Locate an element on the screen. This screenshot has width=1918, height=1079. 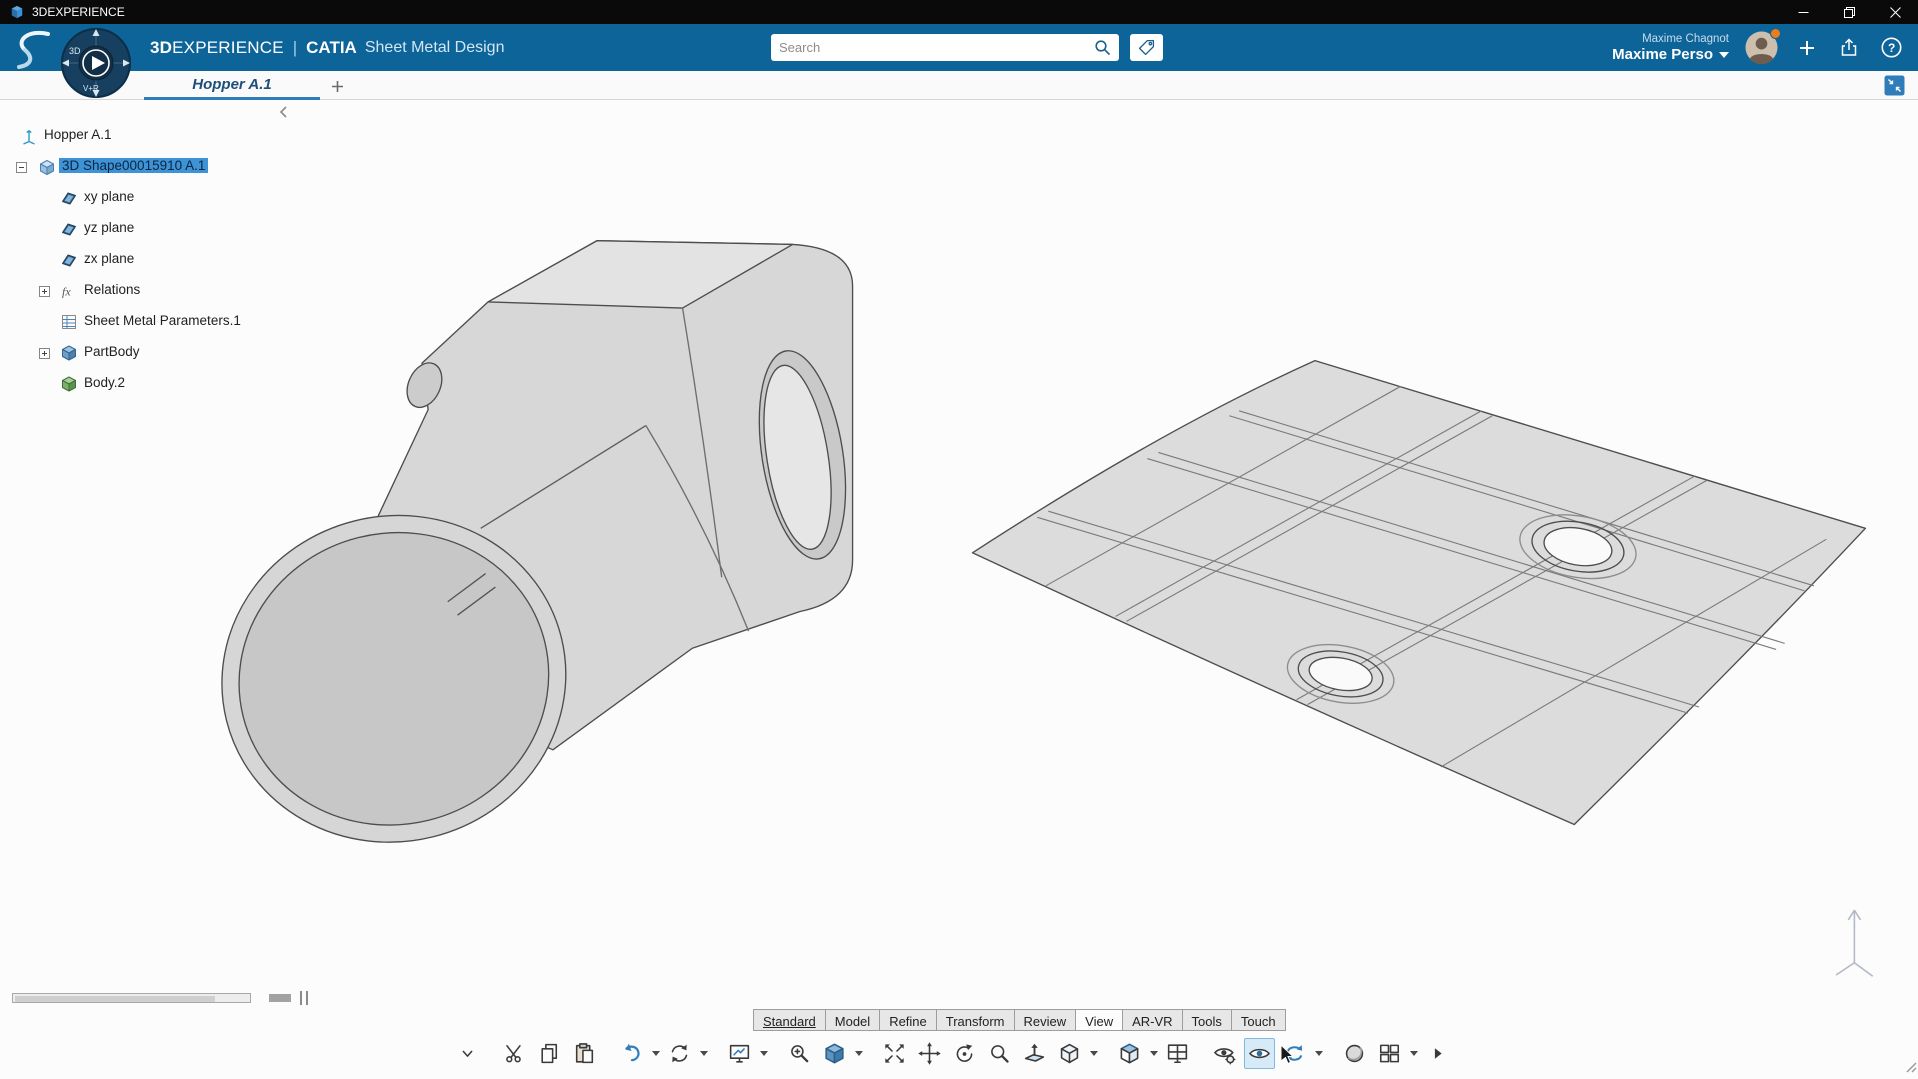
tool-iso-view-dropdown-arrow is located at coordinates (1093, 1053).